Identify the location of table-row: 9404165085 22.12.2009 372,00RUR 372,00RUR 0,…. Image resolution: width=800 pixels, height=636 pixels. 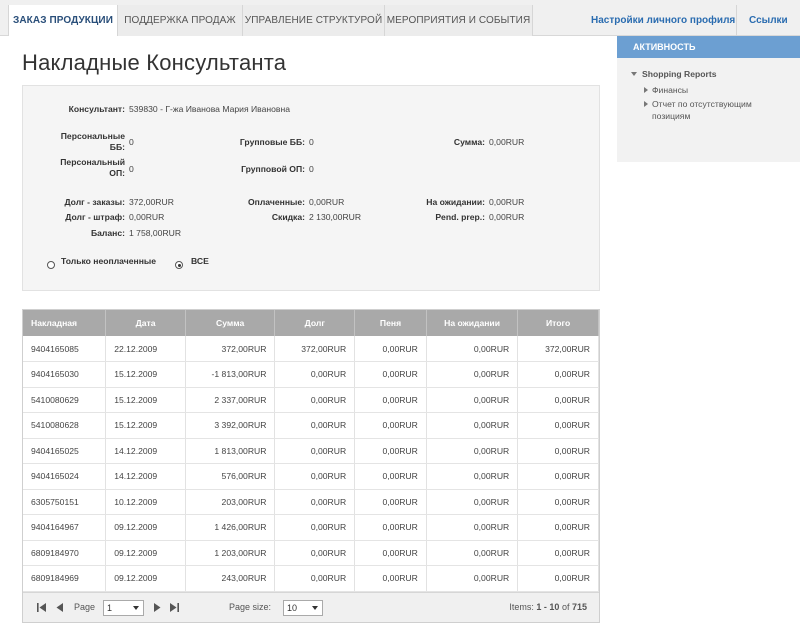
(311, 349).